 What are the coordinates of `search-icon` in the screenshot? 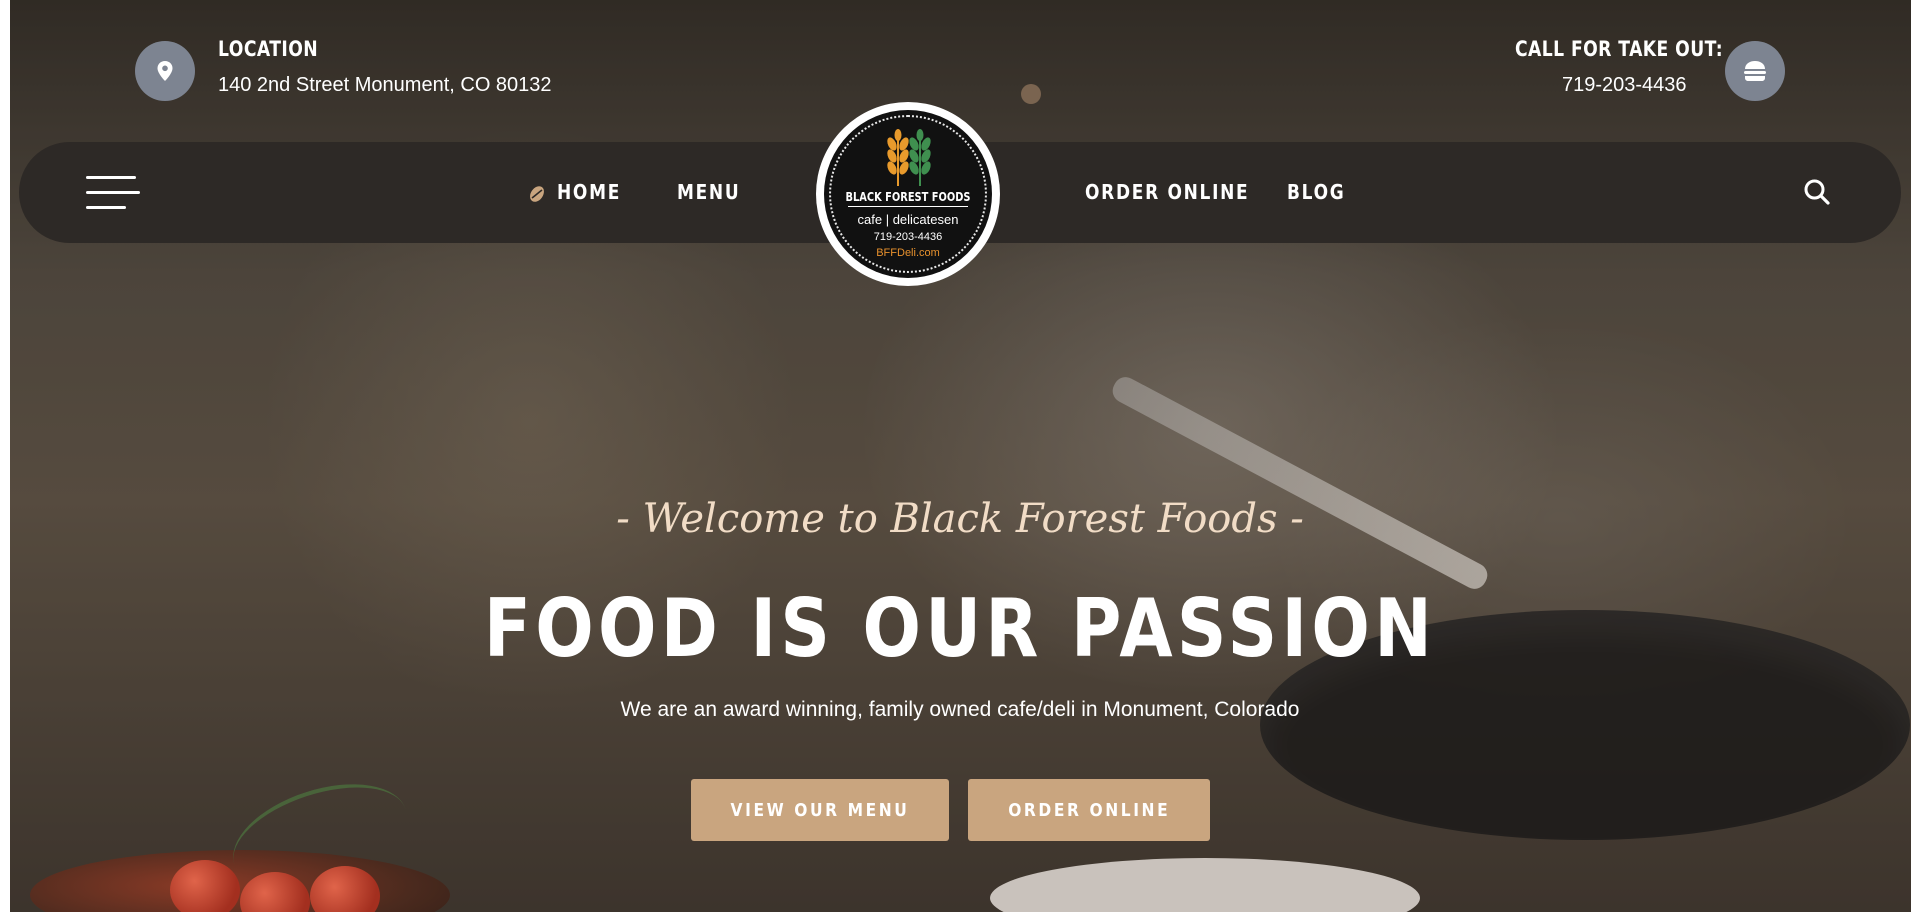 It's located at (1817, 194).